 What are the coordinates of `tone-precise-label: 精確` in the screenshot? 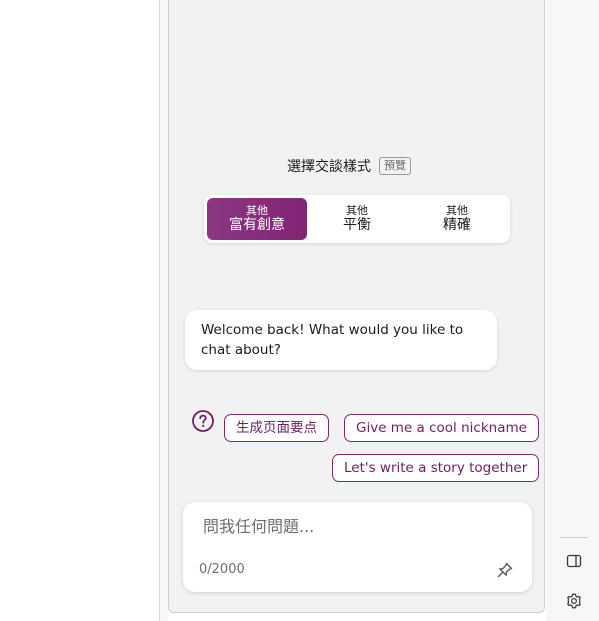 It's located at (457, 225).